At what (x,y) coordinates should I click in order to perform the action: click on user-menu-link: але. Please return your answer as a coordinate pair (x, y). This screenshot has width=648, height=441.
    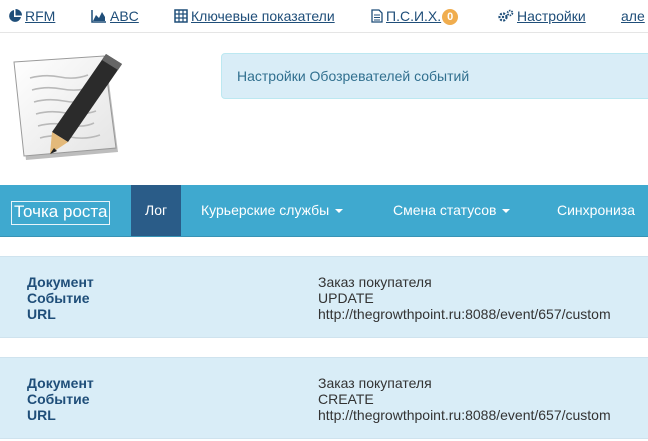
    Looking at the image, I should click on (633, 16).